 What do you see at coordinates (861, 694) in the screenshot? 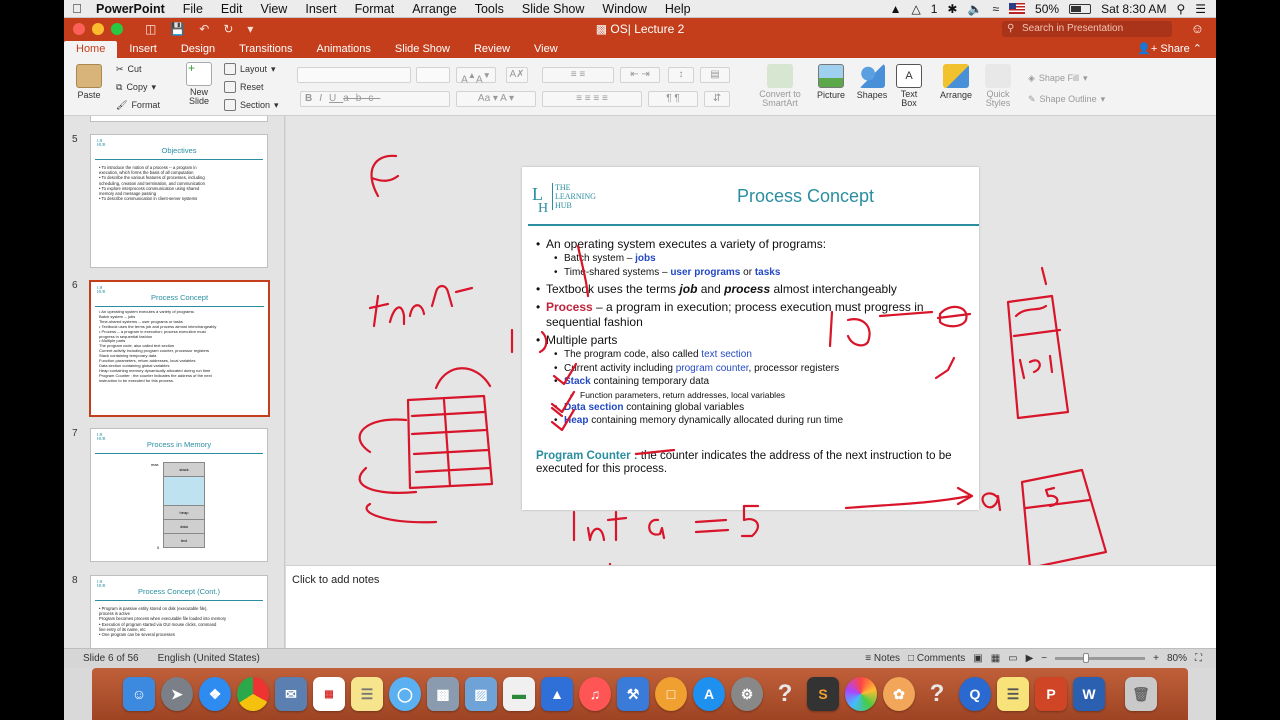
I see `photos-icon` at bounding box center [861, 694].